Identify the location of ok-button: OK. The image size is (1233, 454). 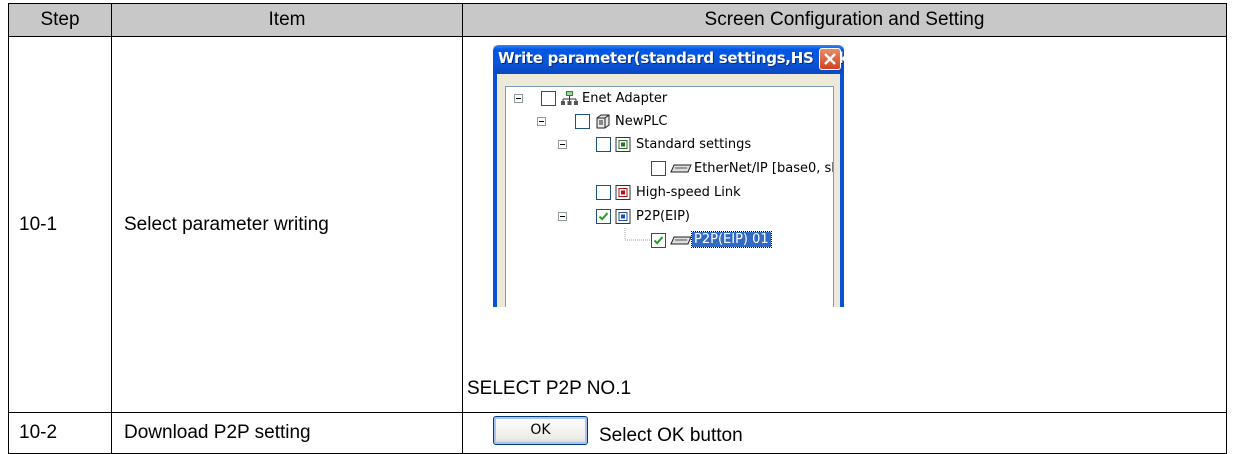
(540, 430).